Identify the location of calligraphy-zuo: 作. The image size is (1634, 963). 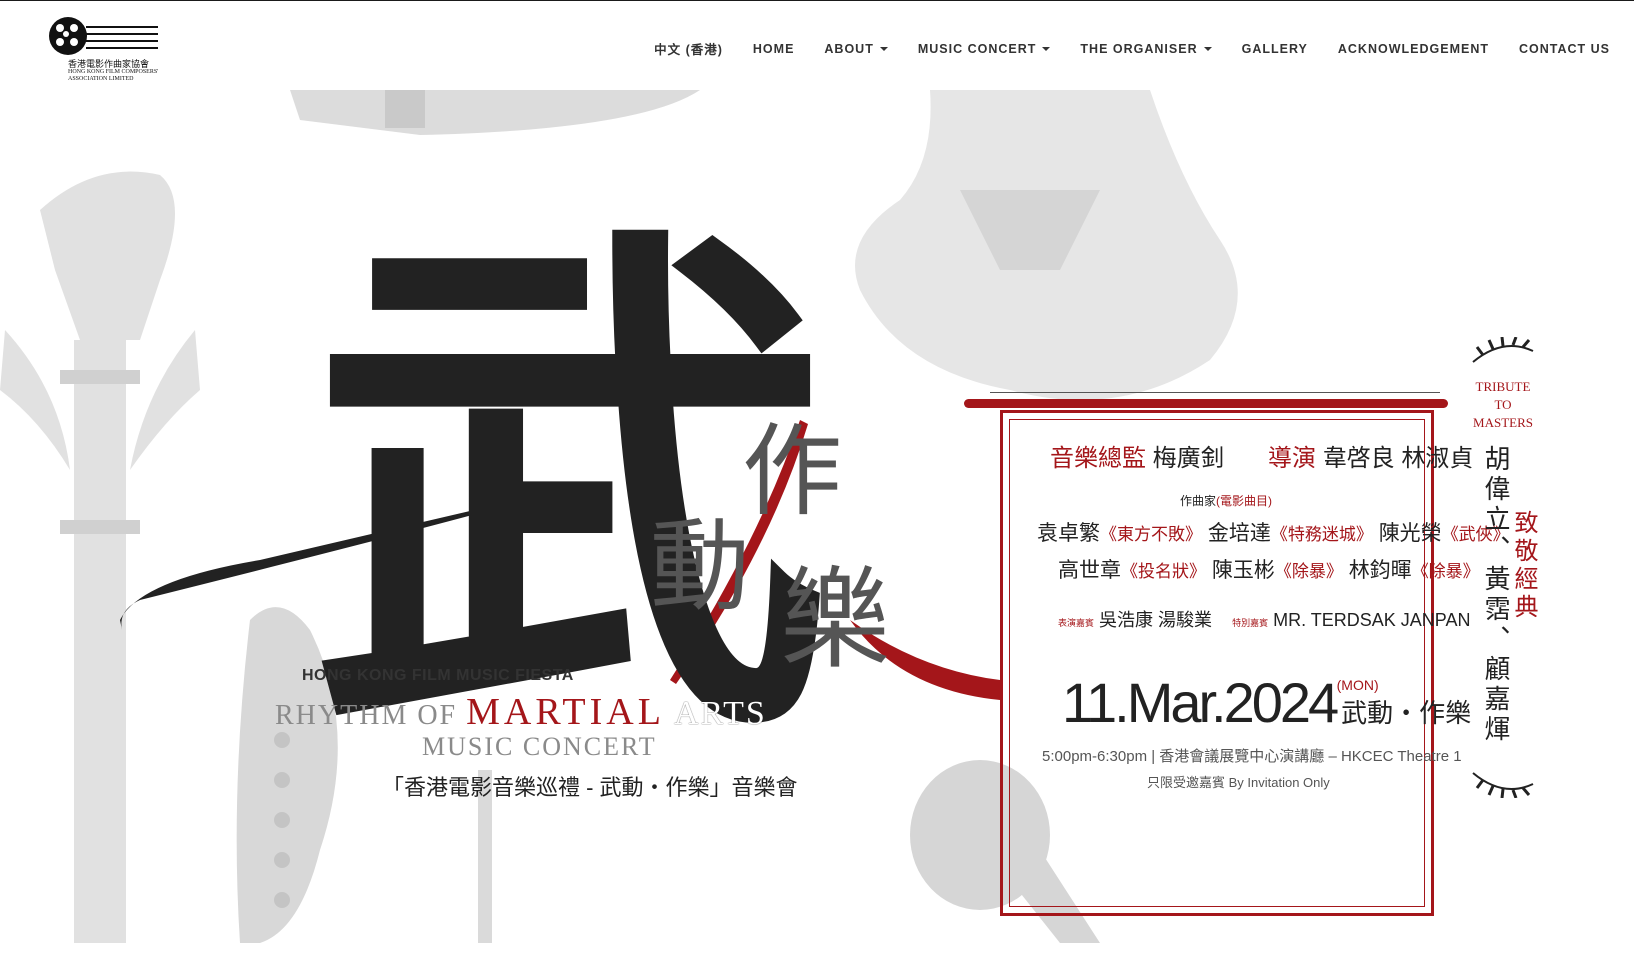
(792, 471).